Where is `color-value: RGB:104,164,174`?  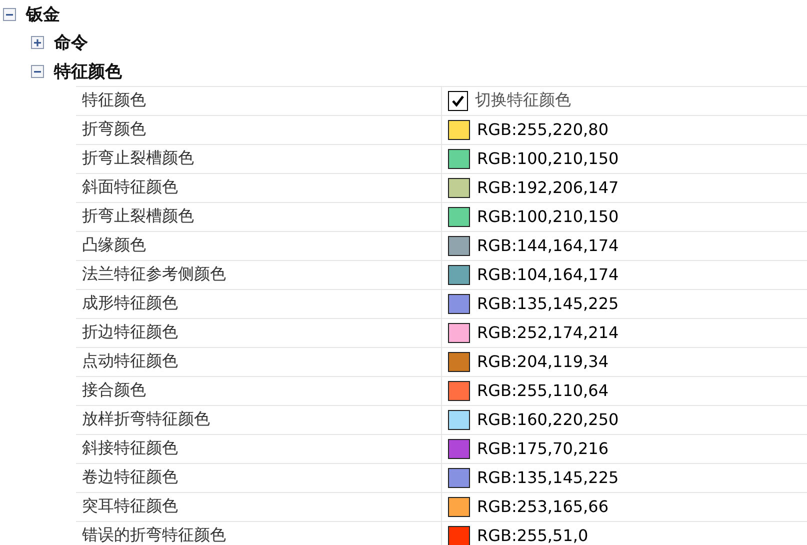
color-value: RGB:104,164,174 is located at coordinates (548, 274).